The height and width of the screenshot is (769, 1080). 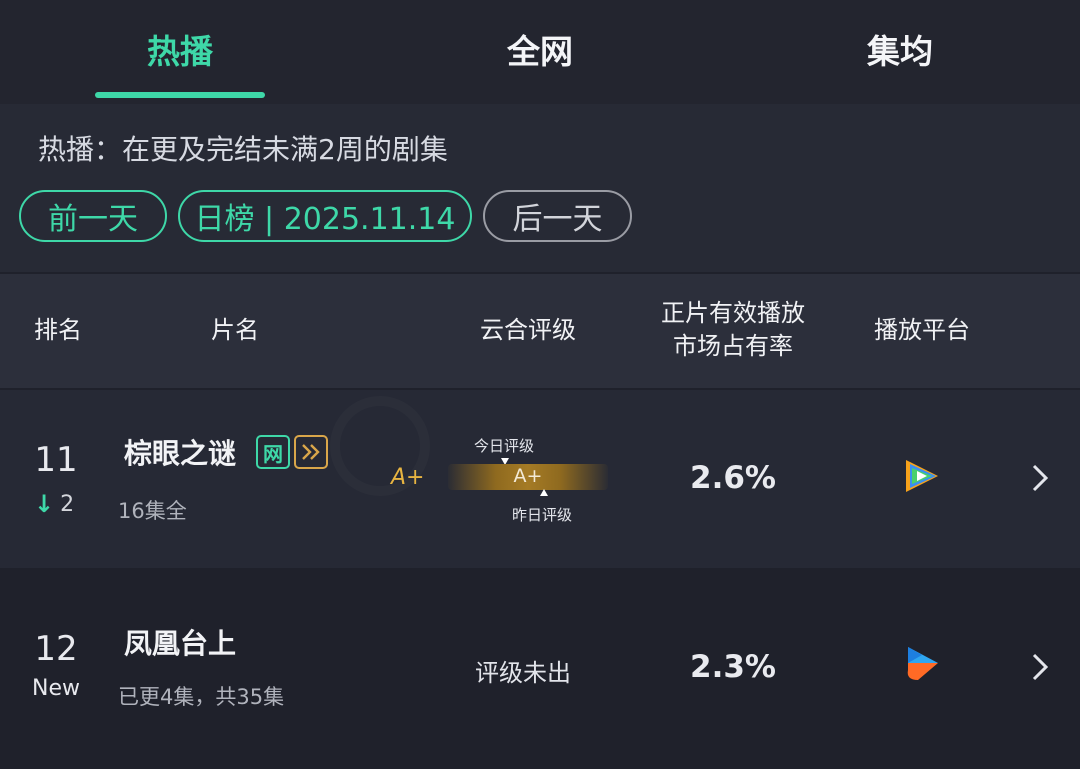 I want to click on market-share: 2.3%, so click(x=733, y=667).